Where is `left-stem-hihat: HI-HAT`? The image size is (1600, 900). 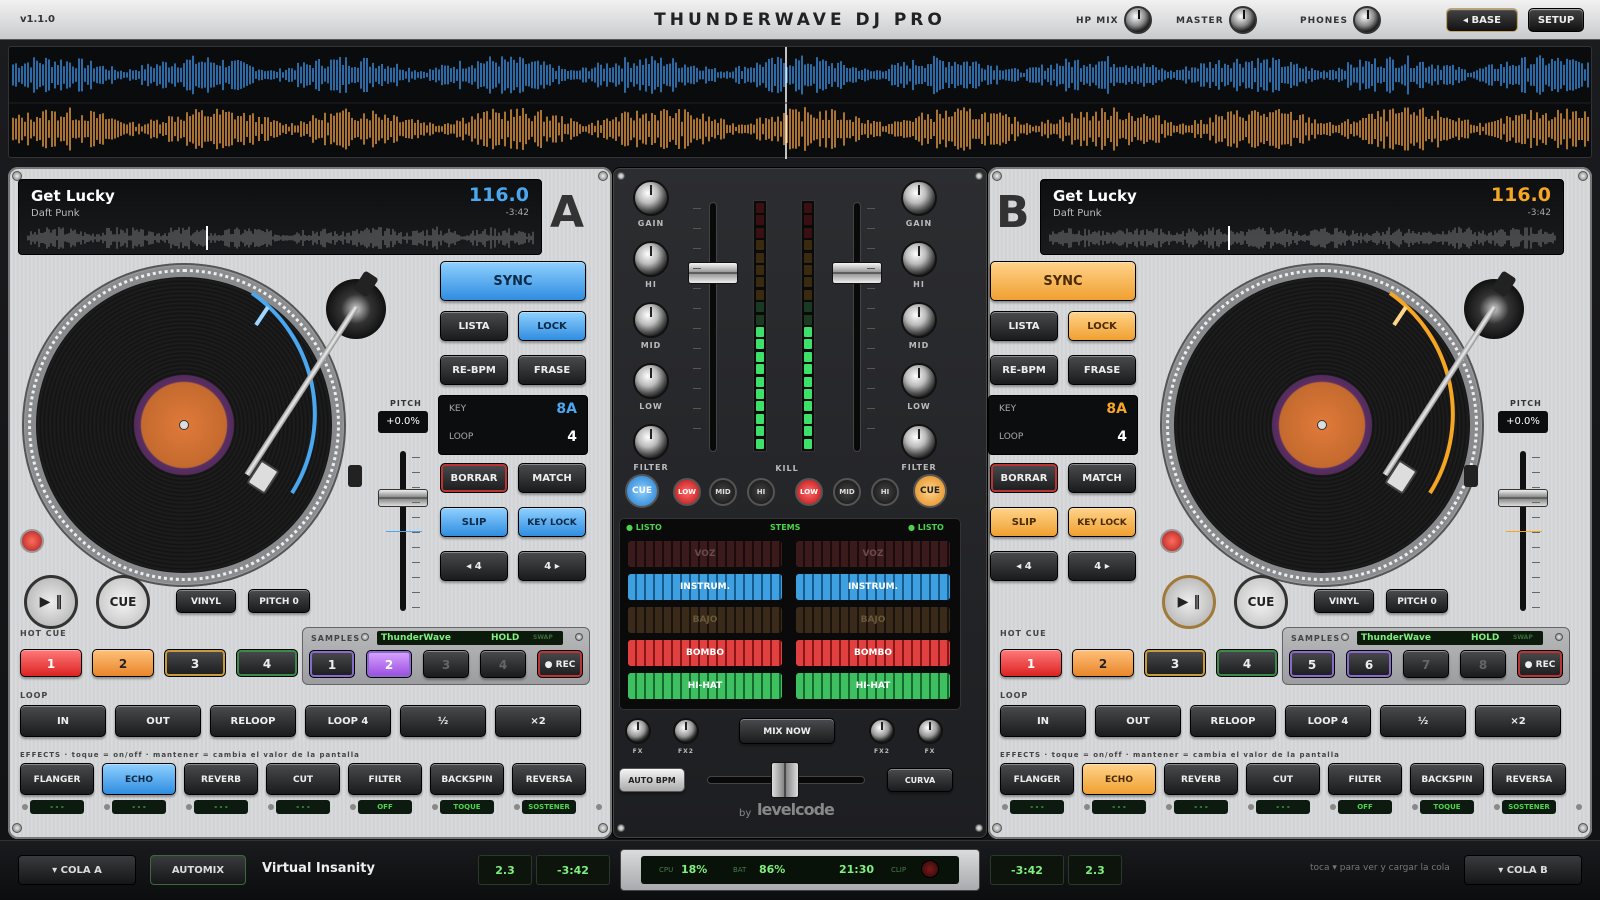
left-stem-hihat: HI-HAT is located at coordinates (705, 686).